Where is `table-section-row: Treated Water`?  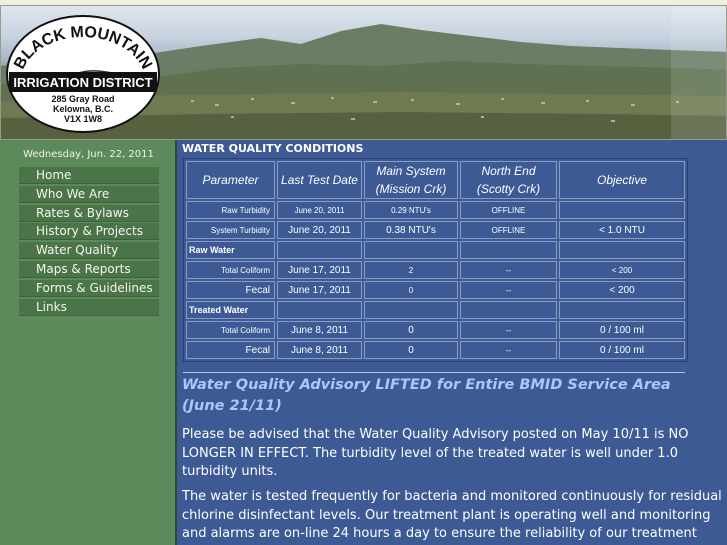
table-section-row: Treated Water is located at coordinates (435, 310).